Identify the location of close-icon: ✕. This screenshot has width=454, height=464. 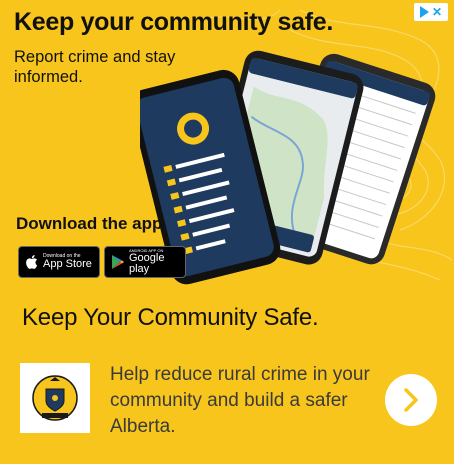
(437, 12).